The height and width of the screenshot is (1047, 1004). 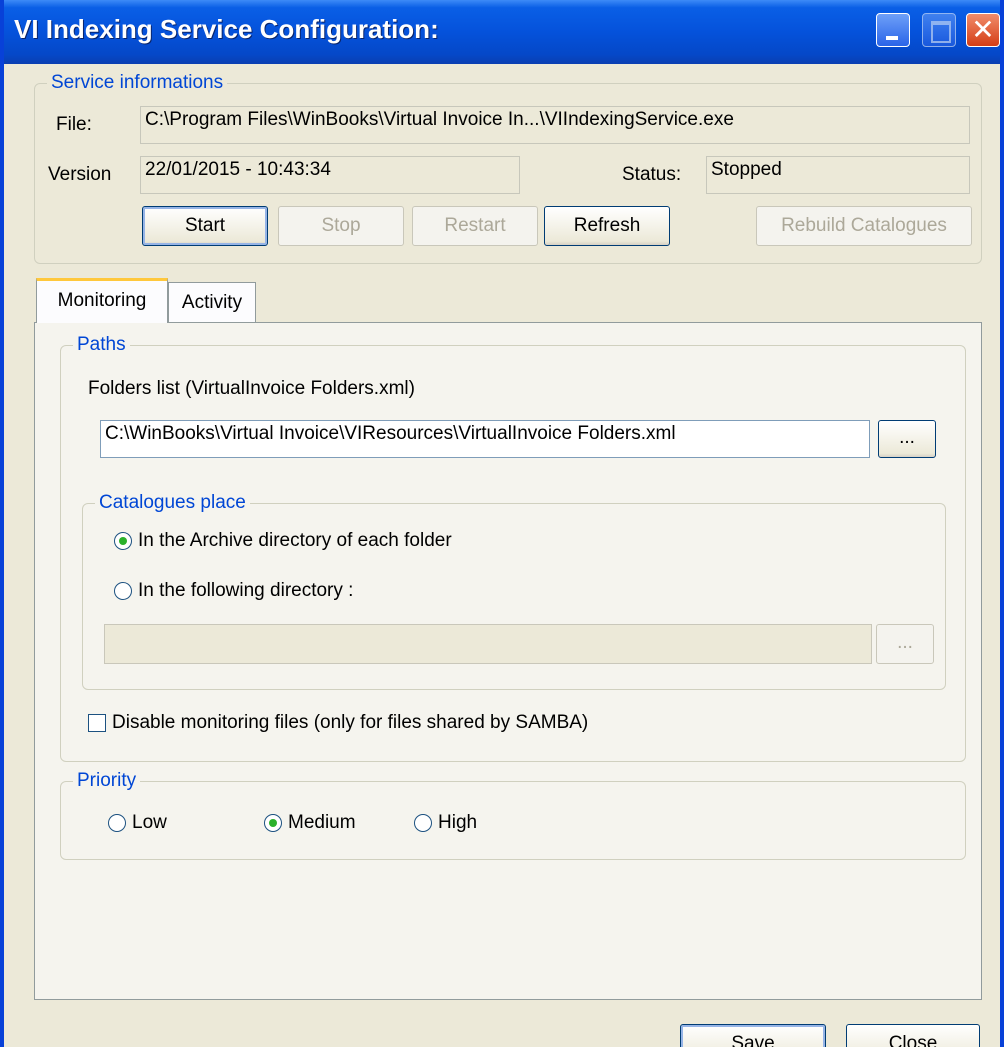 I want to click on close-icon: ✕, so click(x=983, y=29).